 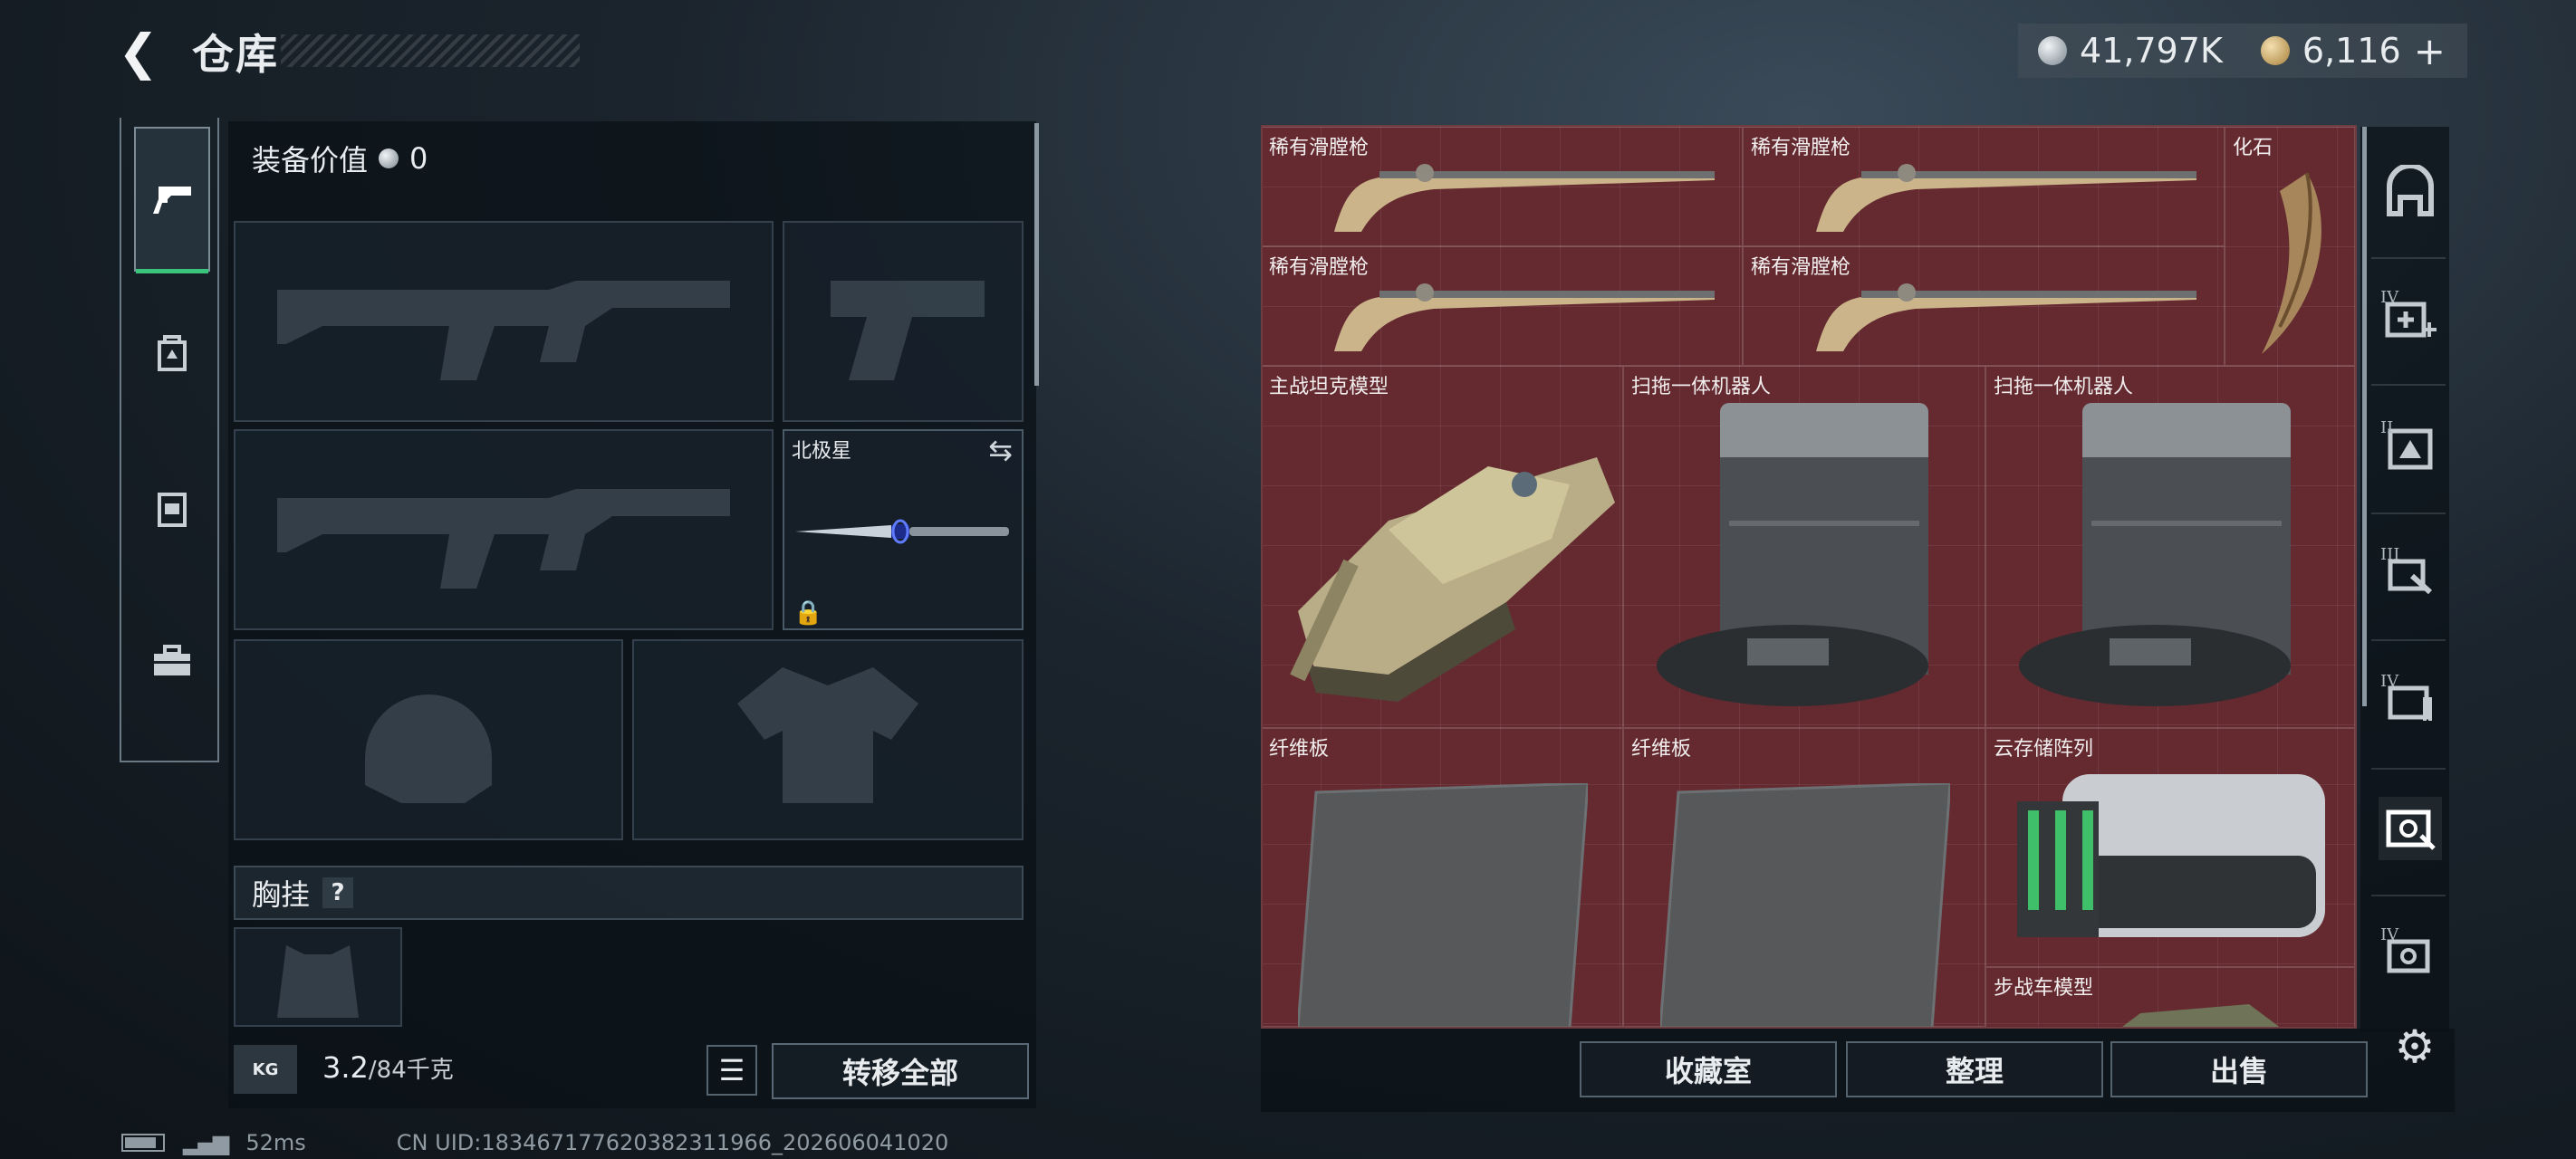 I want to click on settings-button: ⚙, so click(x=2415, y=1047).